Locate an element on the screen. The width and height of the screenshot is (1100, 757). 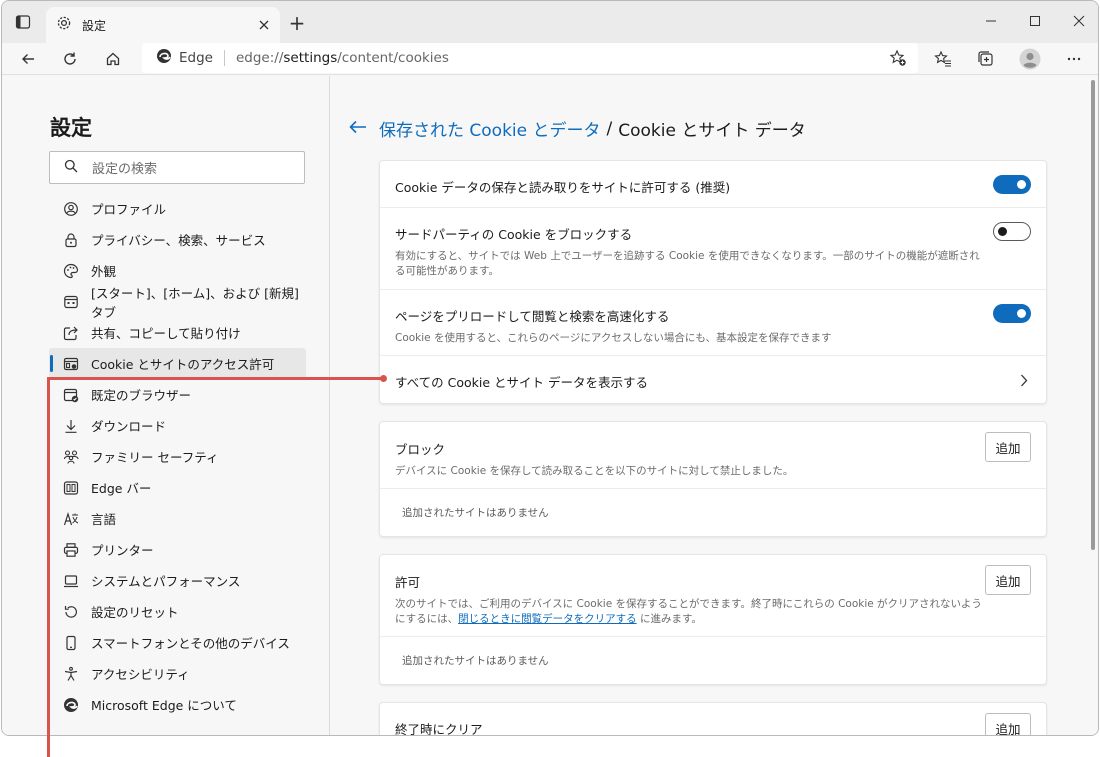
search-input: 設定の検索 is located at coordinates (177, 167).